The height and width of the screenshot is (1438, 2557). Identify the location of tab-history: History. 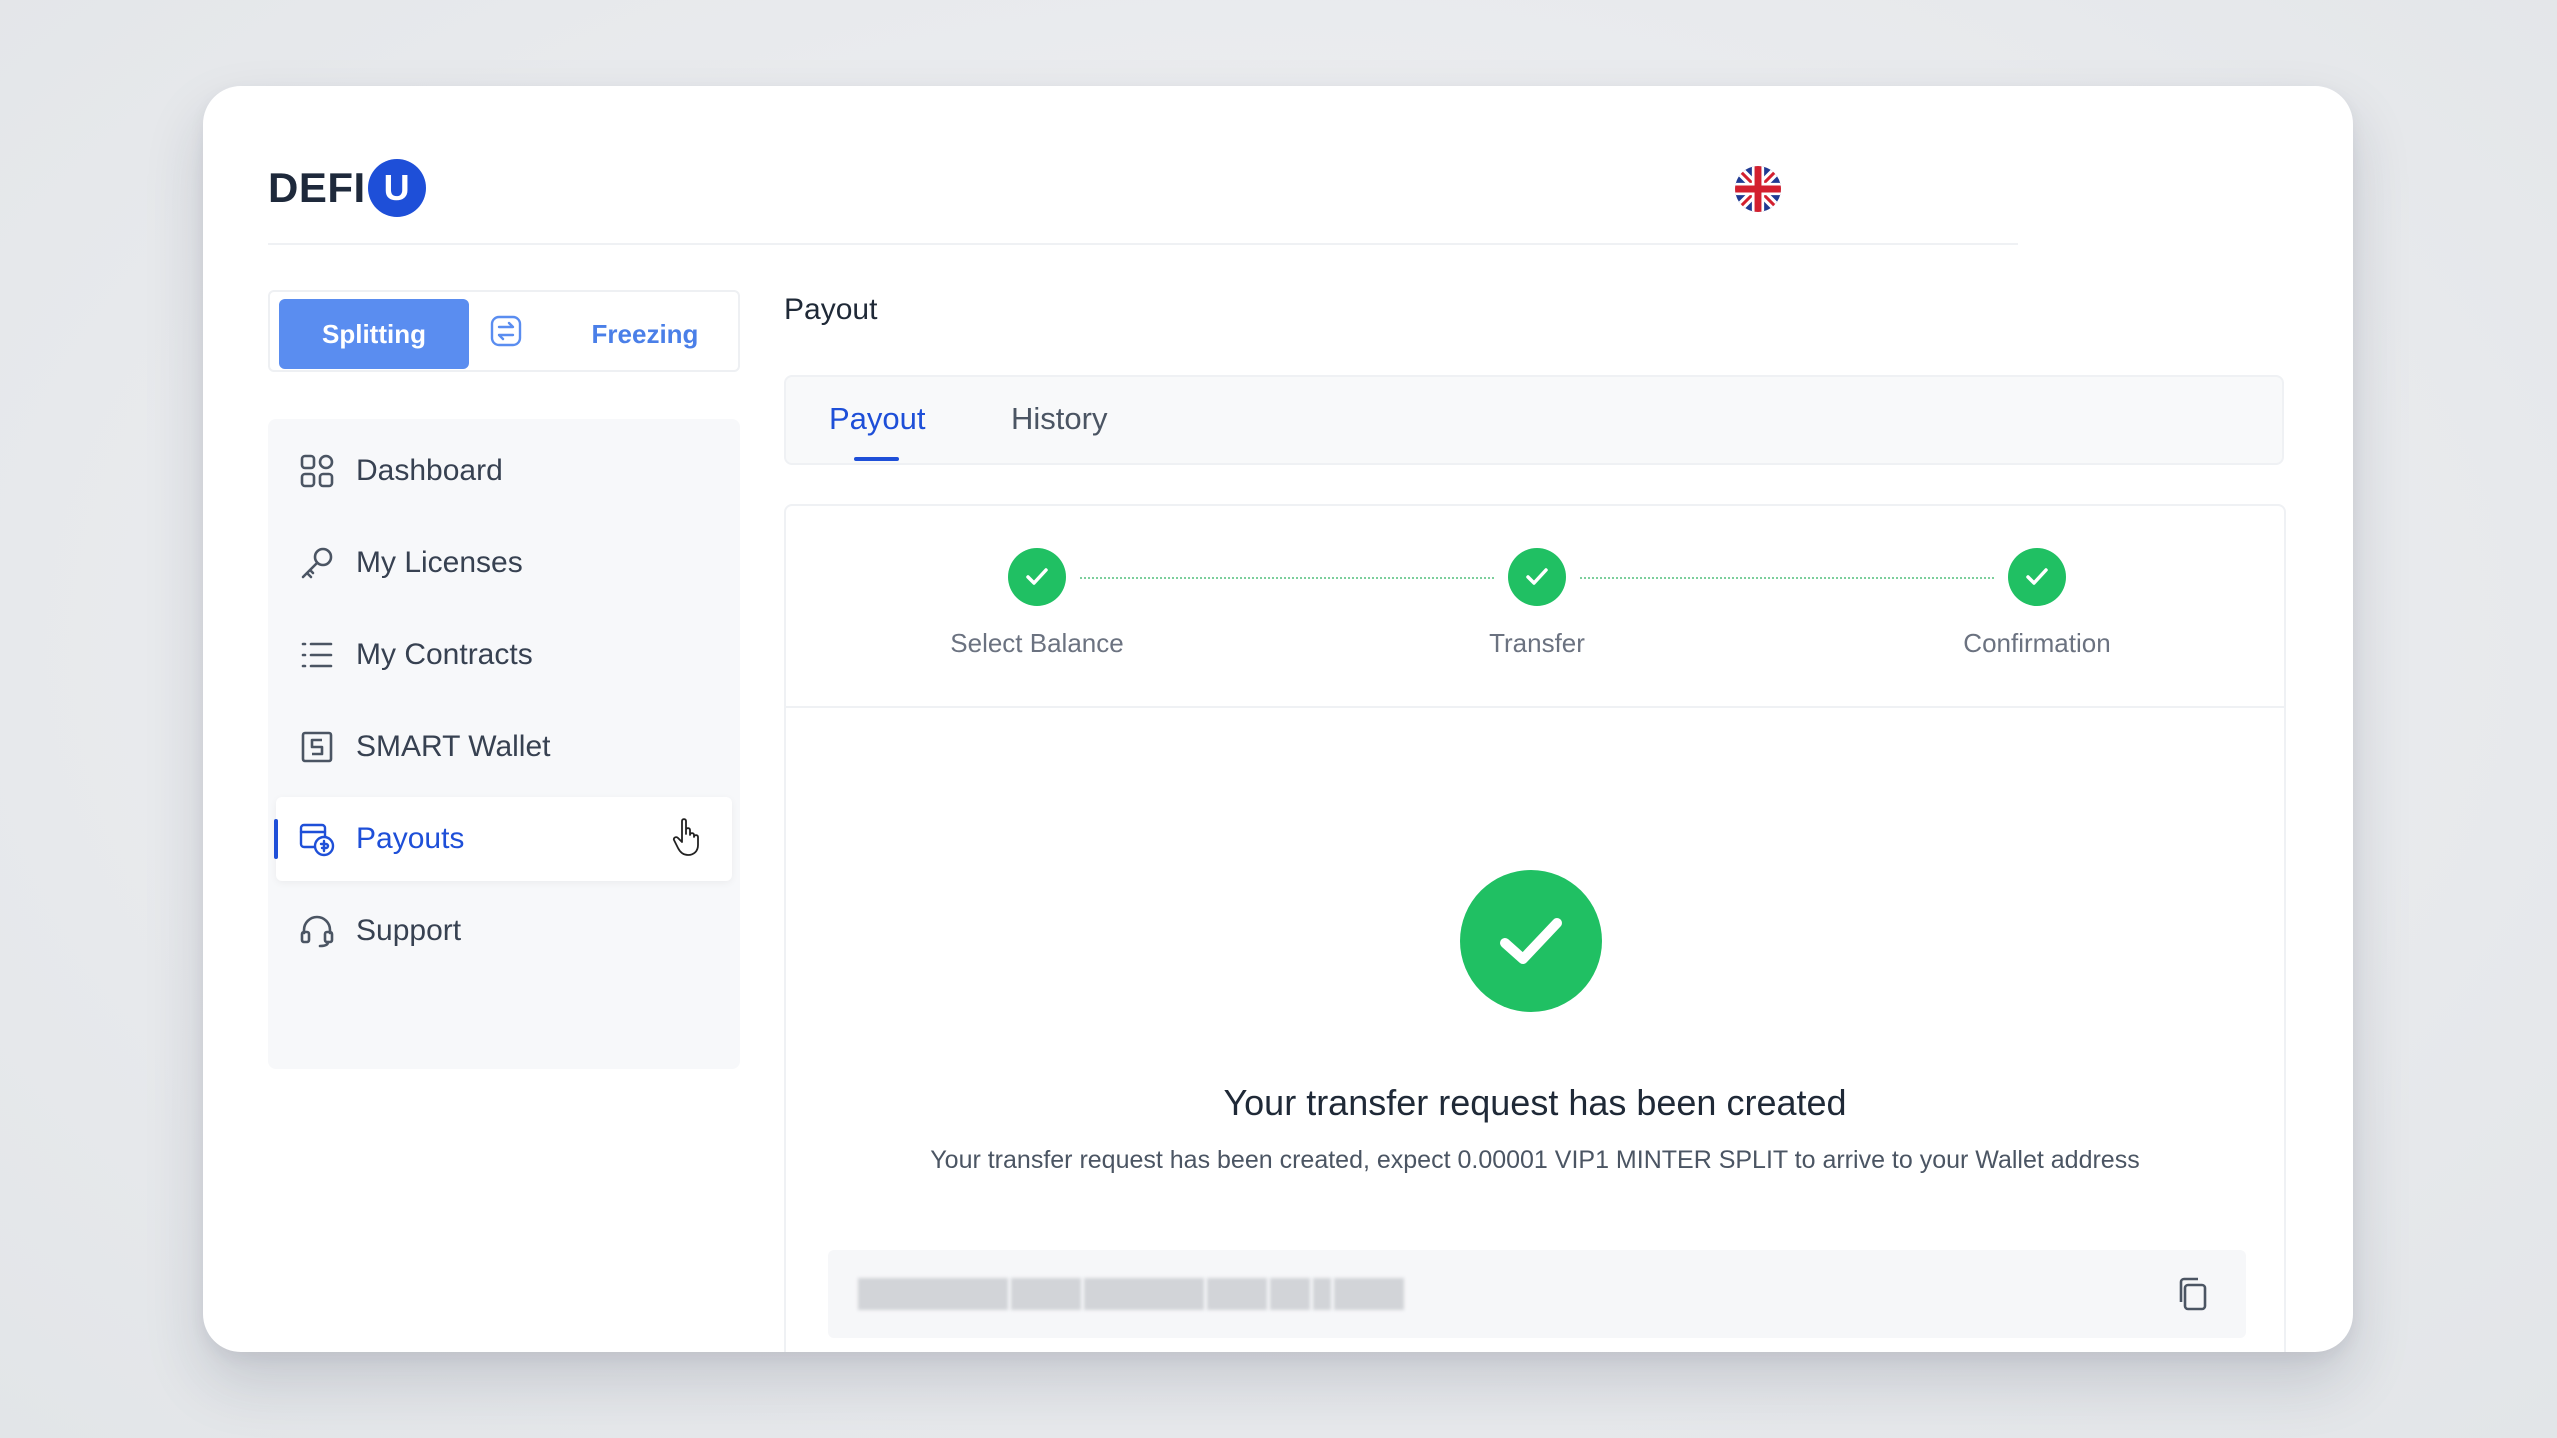
(1059, 419).